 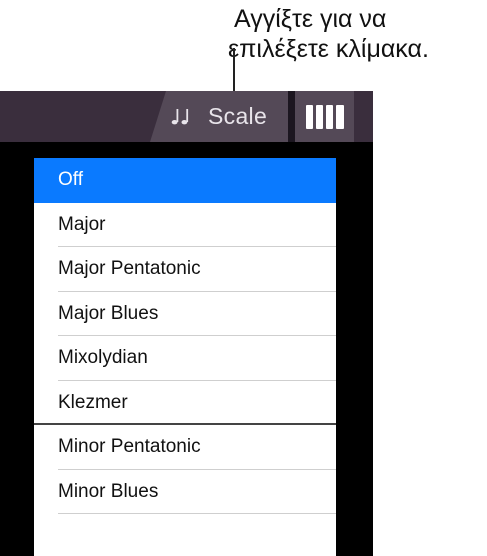 I want to click on callout-text-line-2: επιλέξετε κλίμακα., so click(x=328, y=49).